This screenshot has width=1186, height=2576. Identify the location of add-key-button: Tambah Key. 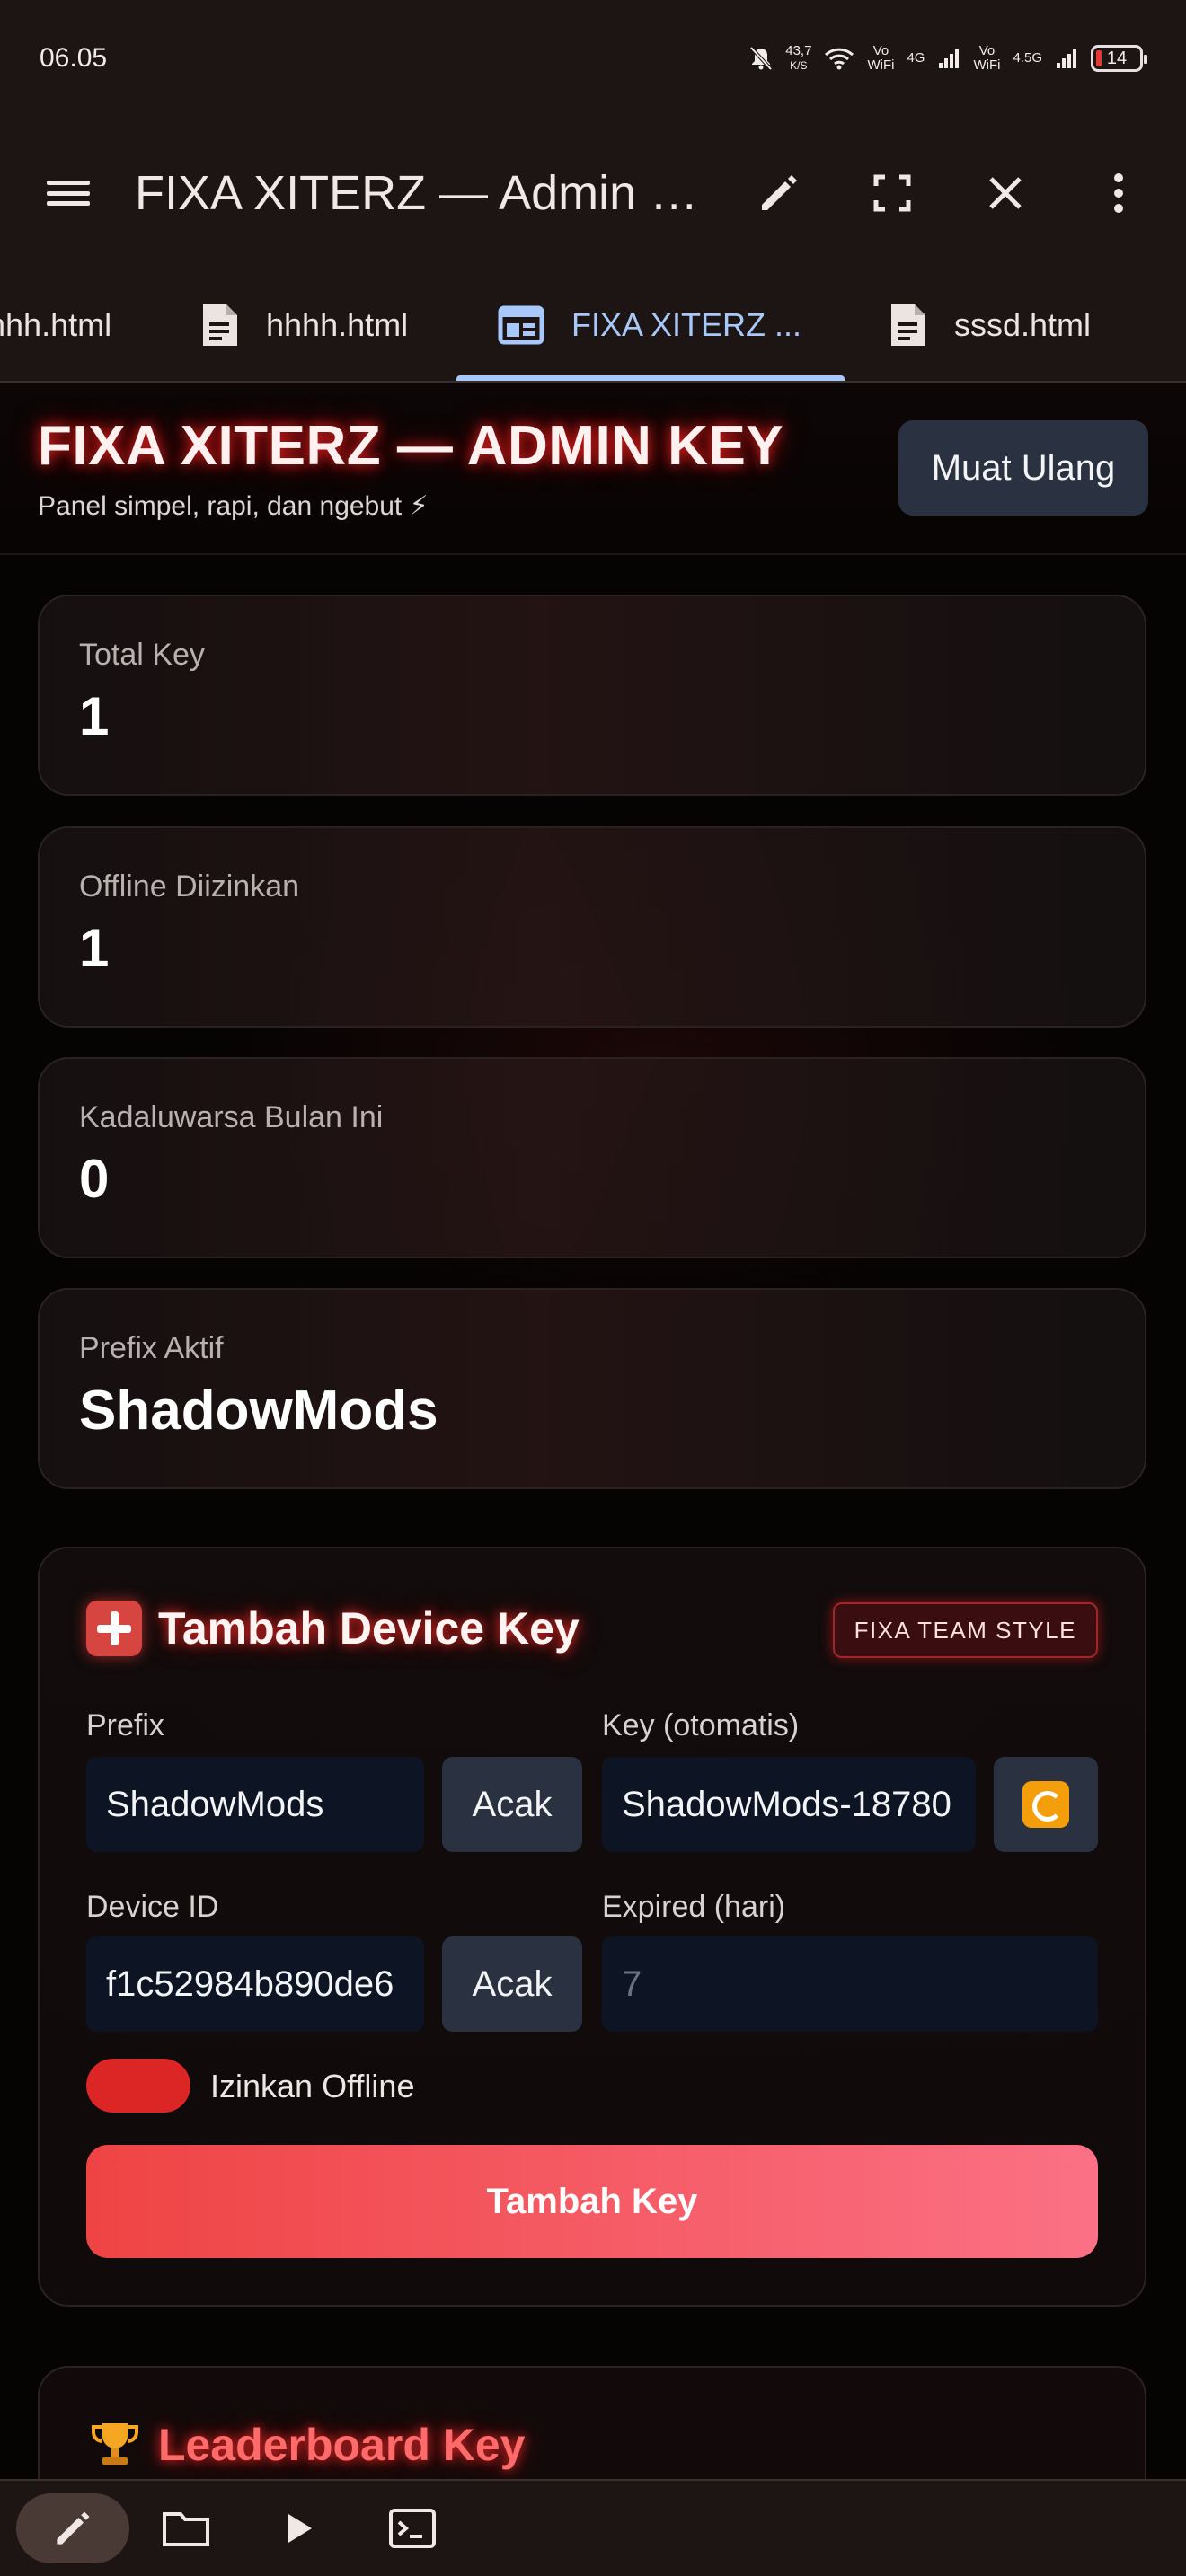
(592, 2201).